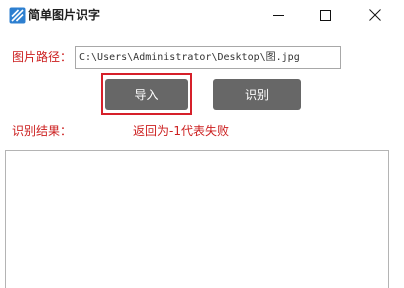 This screenshot has width=404, height=288. I want to click on maximize-button, so click(325, 15).